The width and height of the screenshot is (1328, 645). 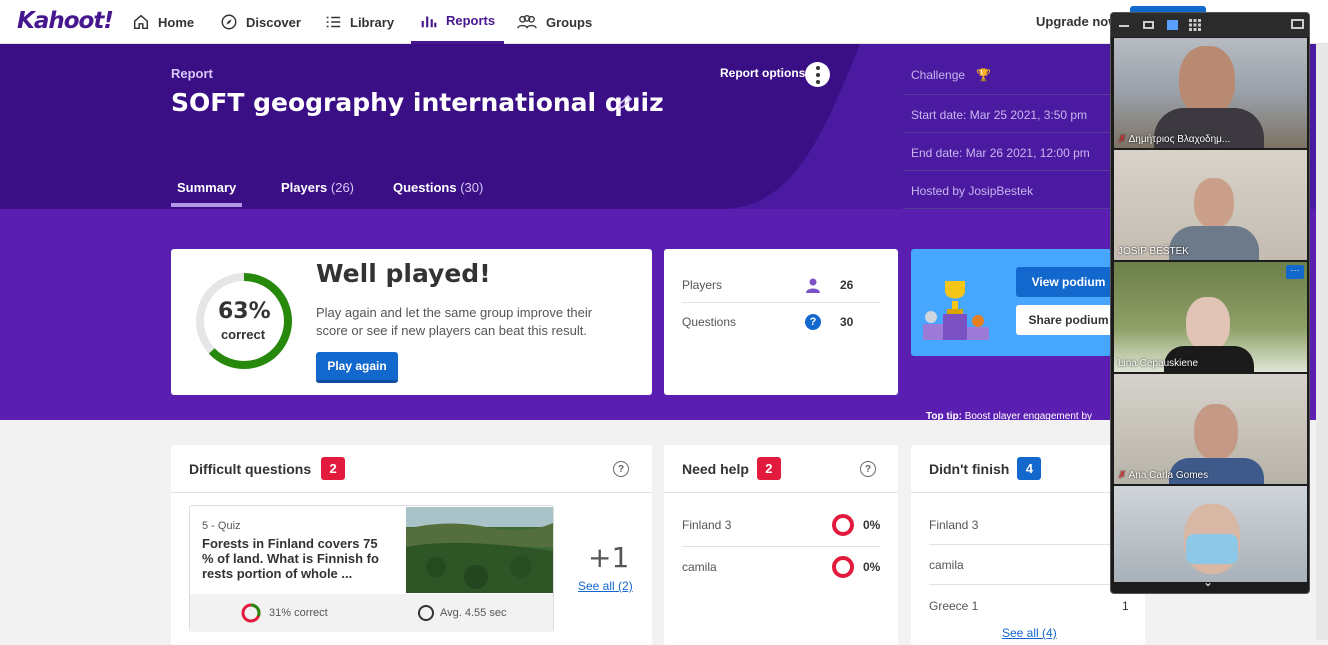 What do you see at coordinates (429, 21) in the screenshot?
I see `bar-chart-icon` at bounding box center [429, 21].